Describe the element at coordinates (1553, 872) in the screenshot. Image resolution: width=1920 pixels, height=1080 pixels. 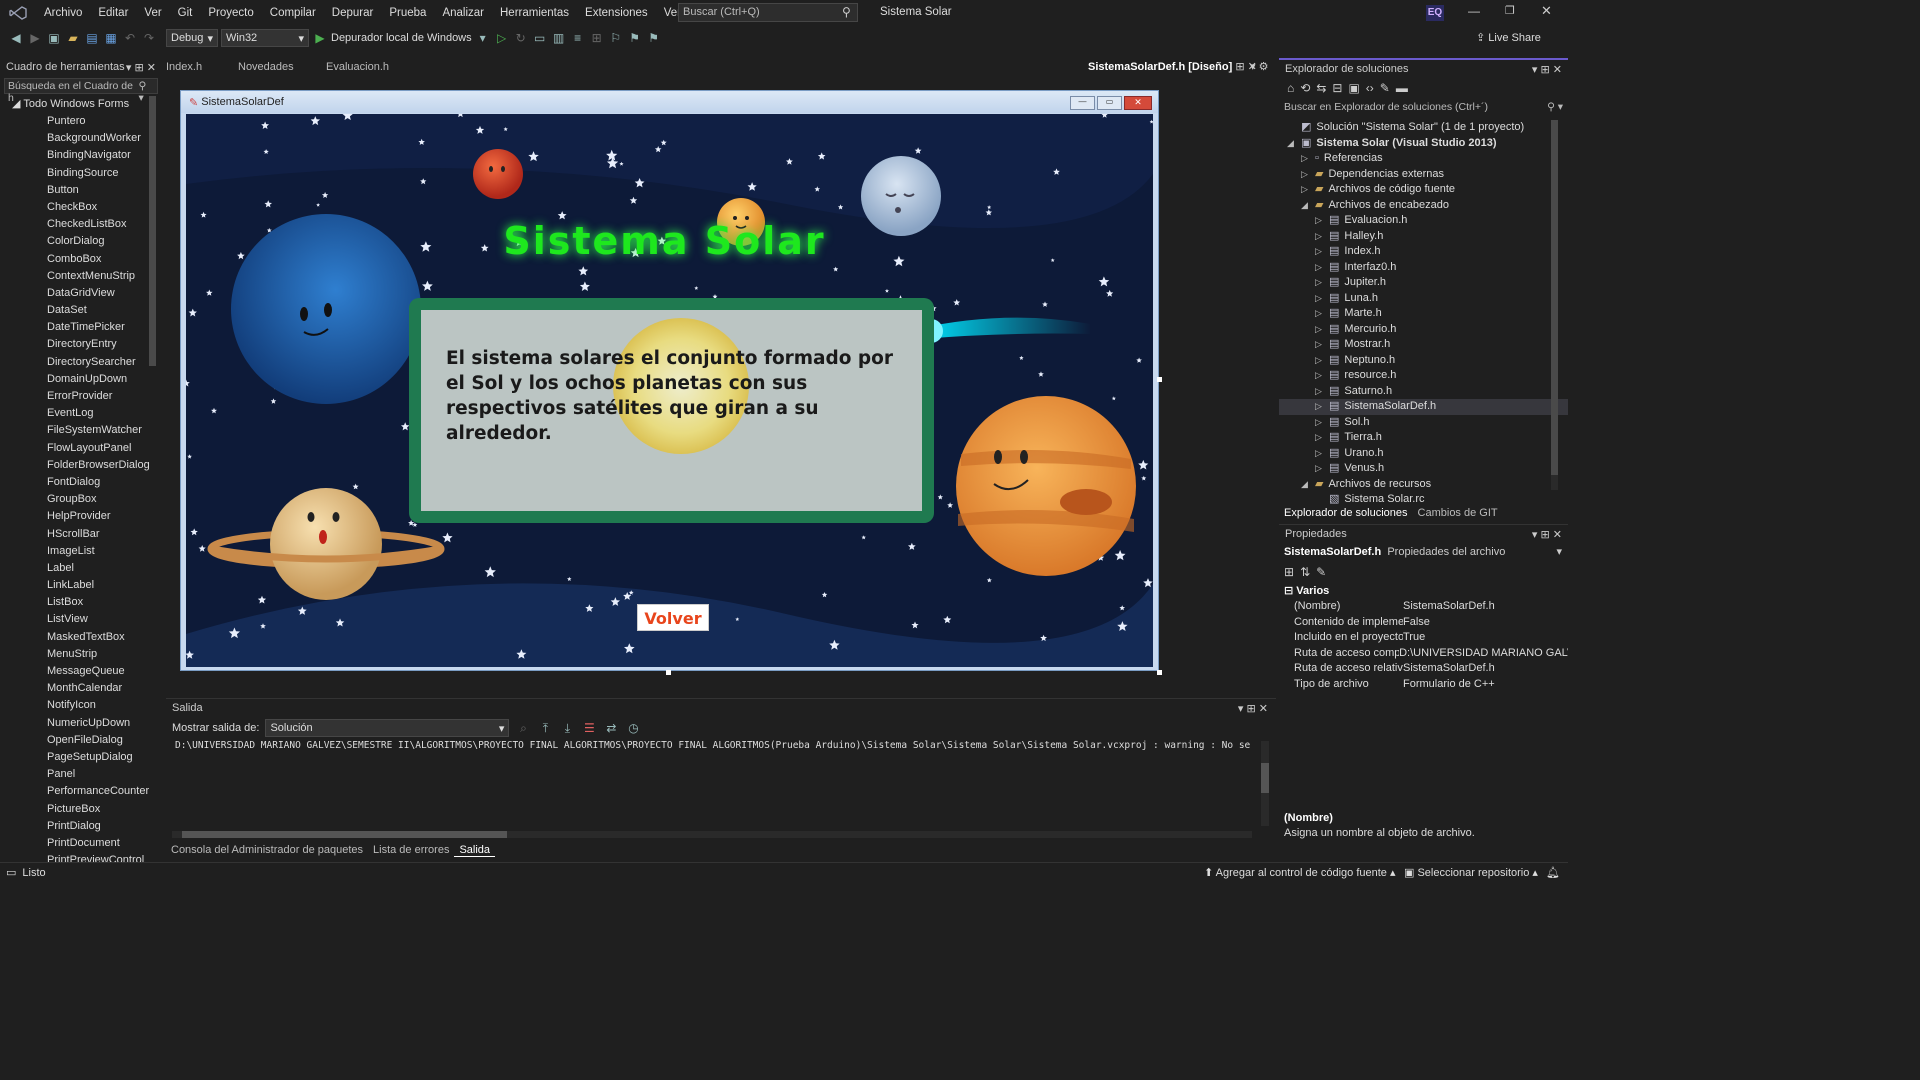
I see `notifications-icon: 🔔︎` at that location.